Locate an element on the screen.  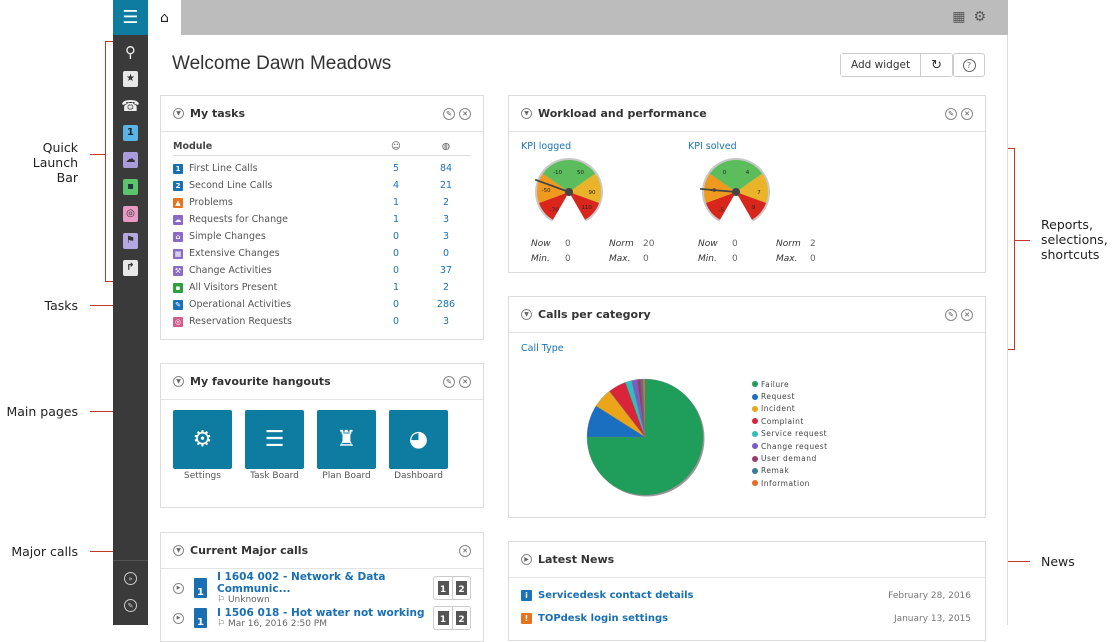
change-icon: ☁ is located at coordinates (130, 159).